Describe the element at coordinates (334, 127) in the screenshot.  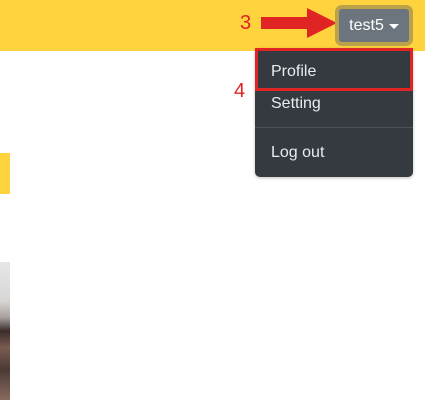
I see `dropdown-divider` at that location.